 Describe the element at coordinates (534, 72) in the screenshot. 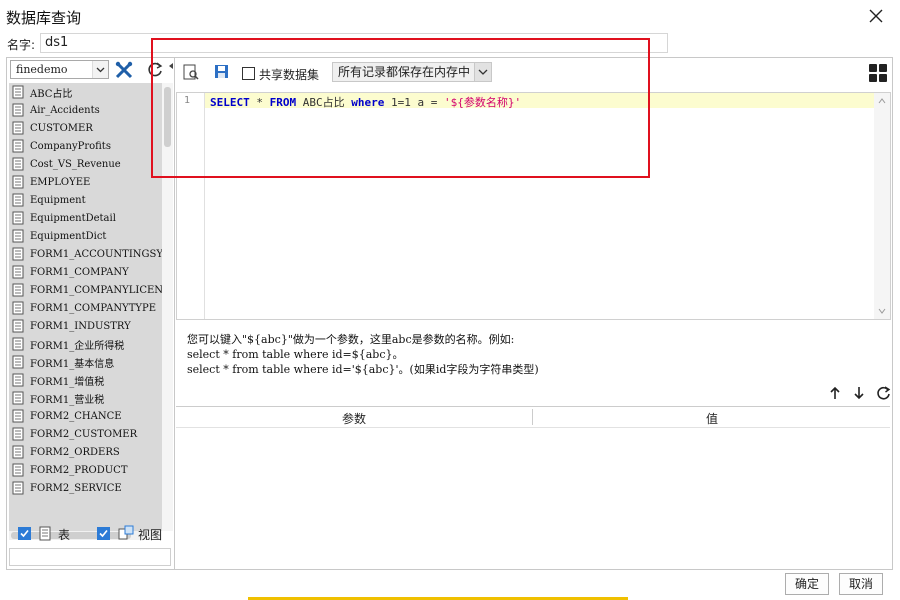

I see `query-toolbar: 共享数据集 所有记录都保存在内存中` at that location.